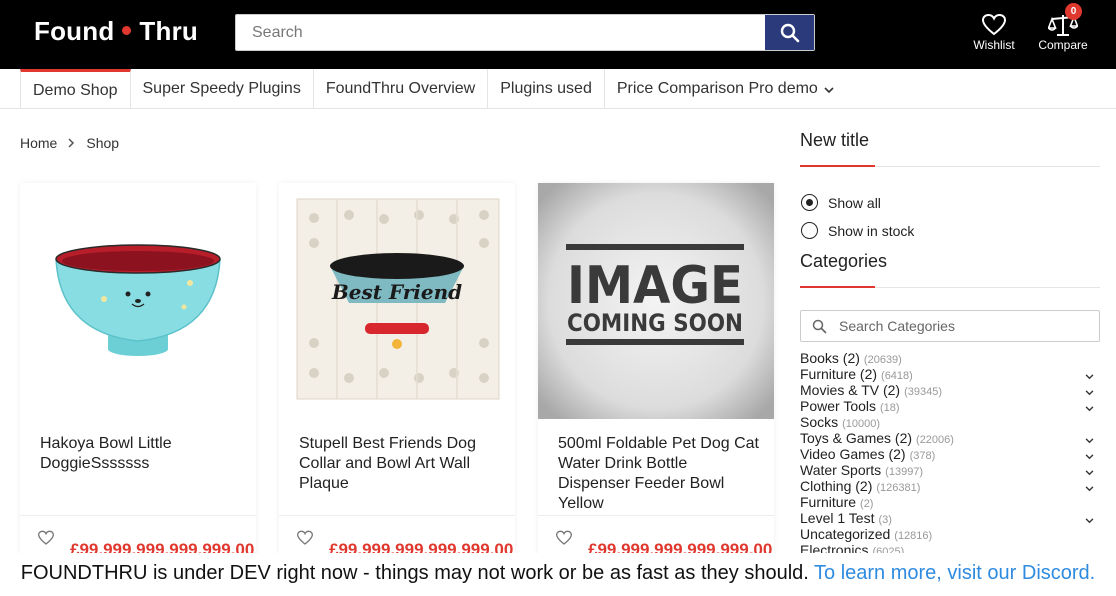 The height and width of the screenshot is (596, 1116). Describe the element at coordinates (966, 326) in the screenshot. I see `category-search-input` at that location.